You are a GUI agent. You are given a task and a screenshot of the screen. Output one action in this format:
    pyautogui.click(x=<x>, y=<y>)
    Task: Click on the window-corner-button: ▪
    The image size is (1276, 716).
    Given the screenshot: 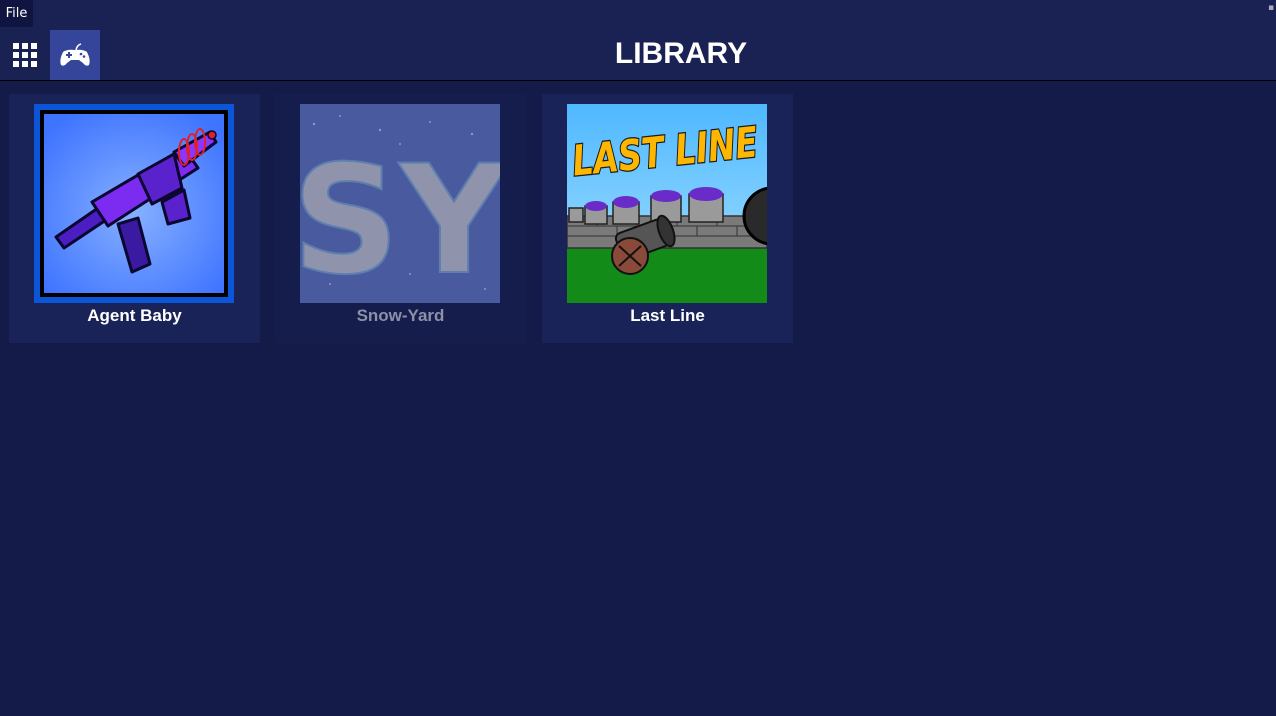 What is the action you would take?
    pyautogui.click(x=1272, y=9)
    